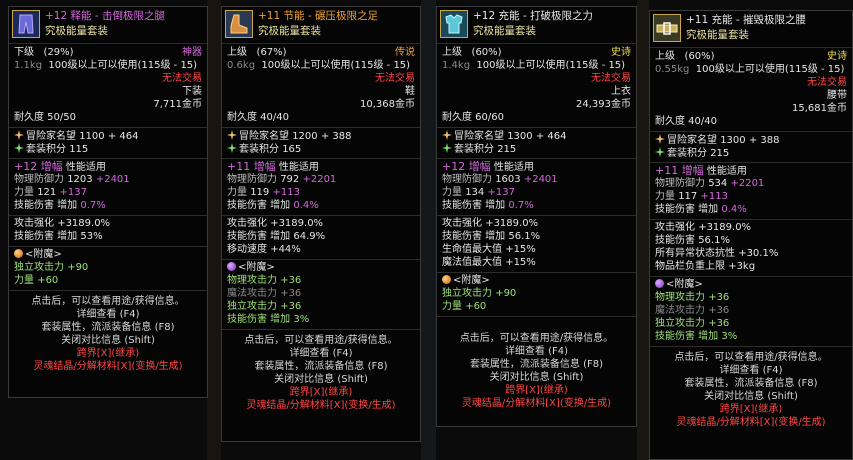 The height and width of the screenshot is (460, 853). Describe the element at coordinates (701, 171) in the screenshot. I see `amplify-row: +11 增幅 性能适用` at that location.